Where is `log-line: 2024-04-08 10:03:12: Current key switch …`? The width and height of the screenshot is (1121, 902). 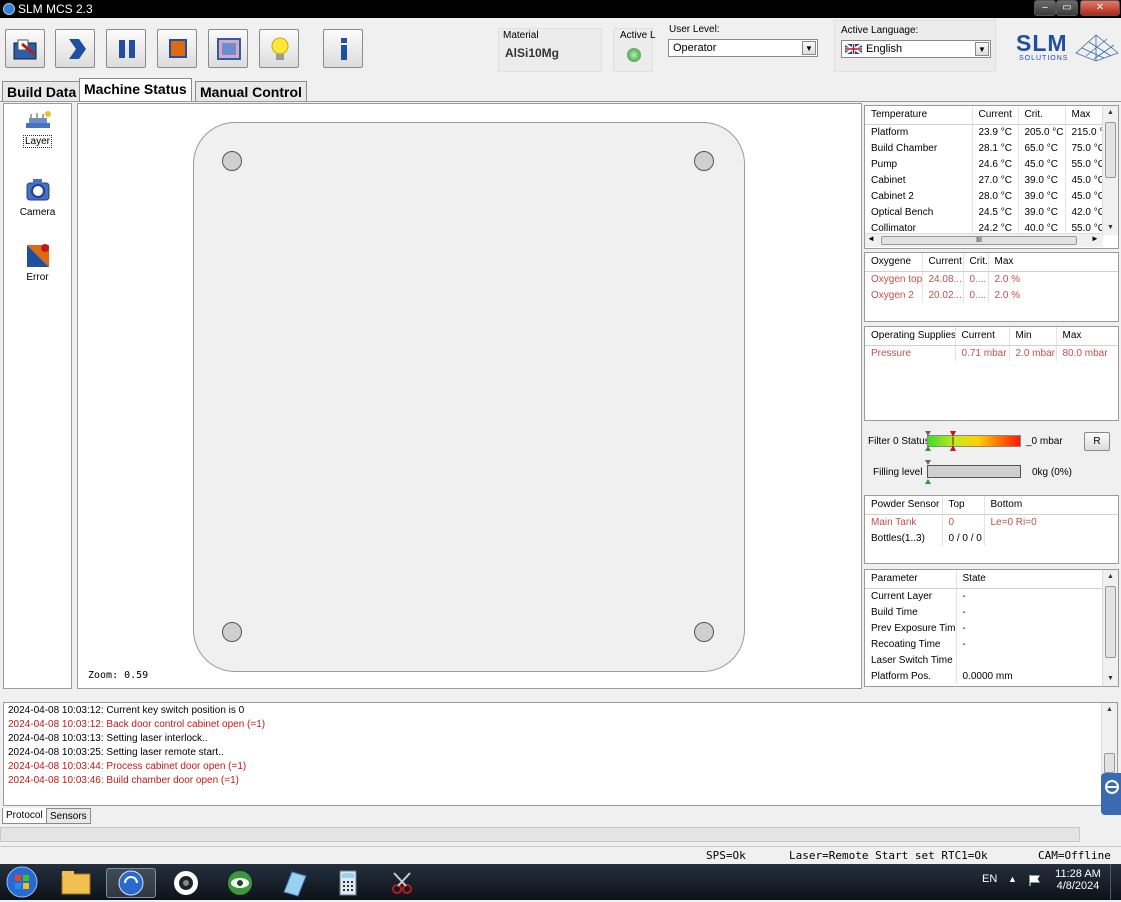 log-line: 2024-04-08 10:03:12: Current key switch … is located at coordinates (126, 710).